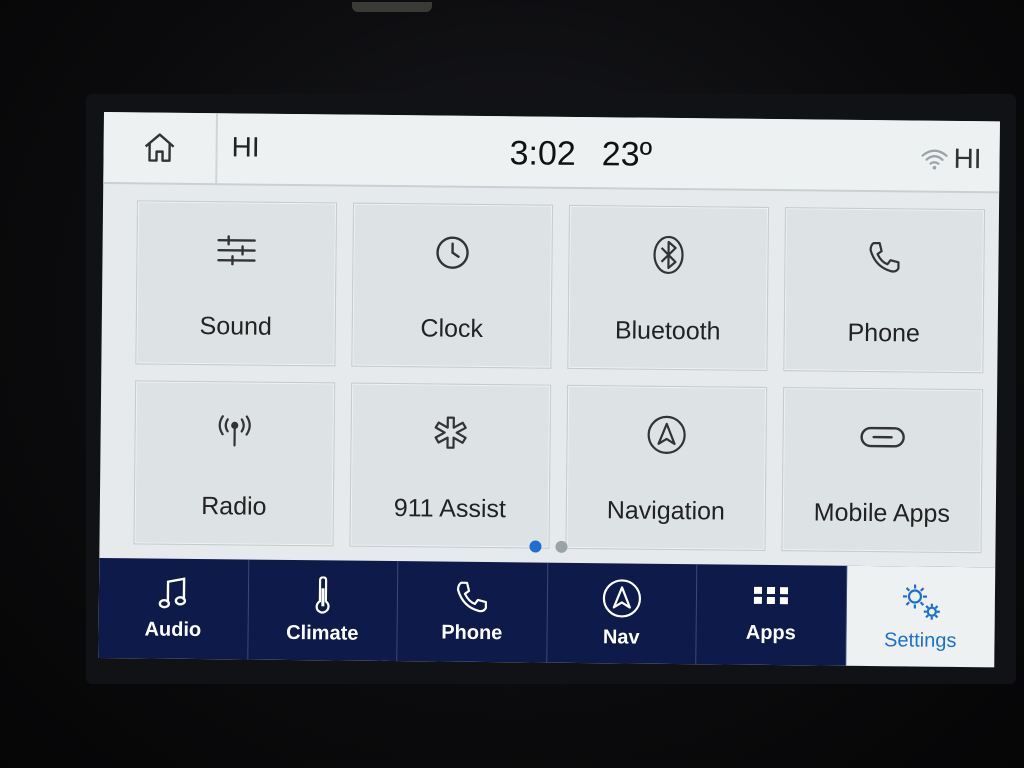 The width and height of the screenshot is (1024, 768). What do you see at coordinates (234, 463) in the screenshot?
I see `tile-radio: Radio` at bounding box center [234, 463].